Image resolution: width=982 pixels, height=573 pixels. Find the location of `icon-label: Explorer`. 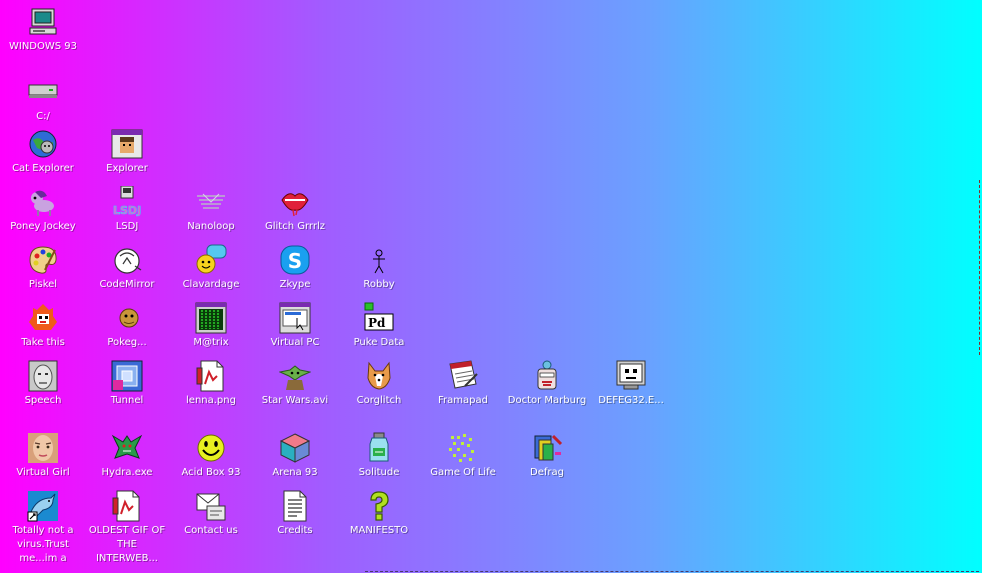

icon-label: Explorer is located at coordinates (127, 168).